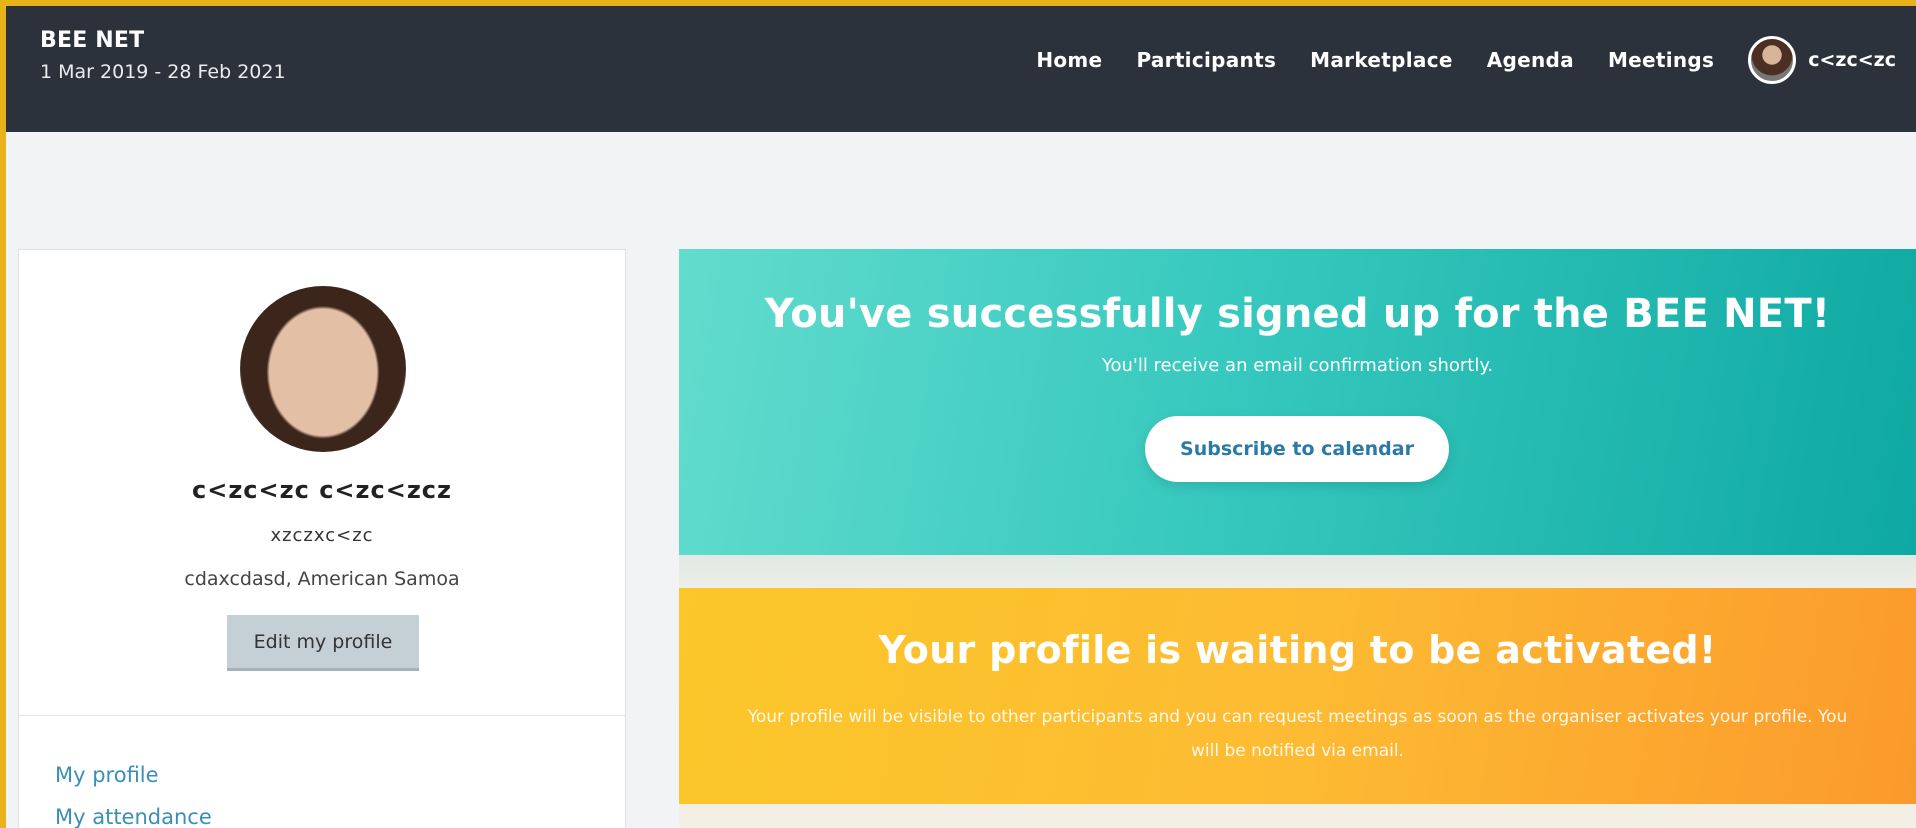 This screenshot has height=828, width=1916. What do you see at coordinates (1297, 571) in the screenshot?
I see `banner-gap` at bounding box center [1297, 571].